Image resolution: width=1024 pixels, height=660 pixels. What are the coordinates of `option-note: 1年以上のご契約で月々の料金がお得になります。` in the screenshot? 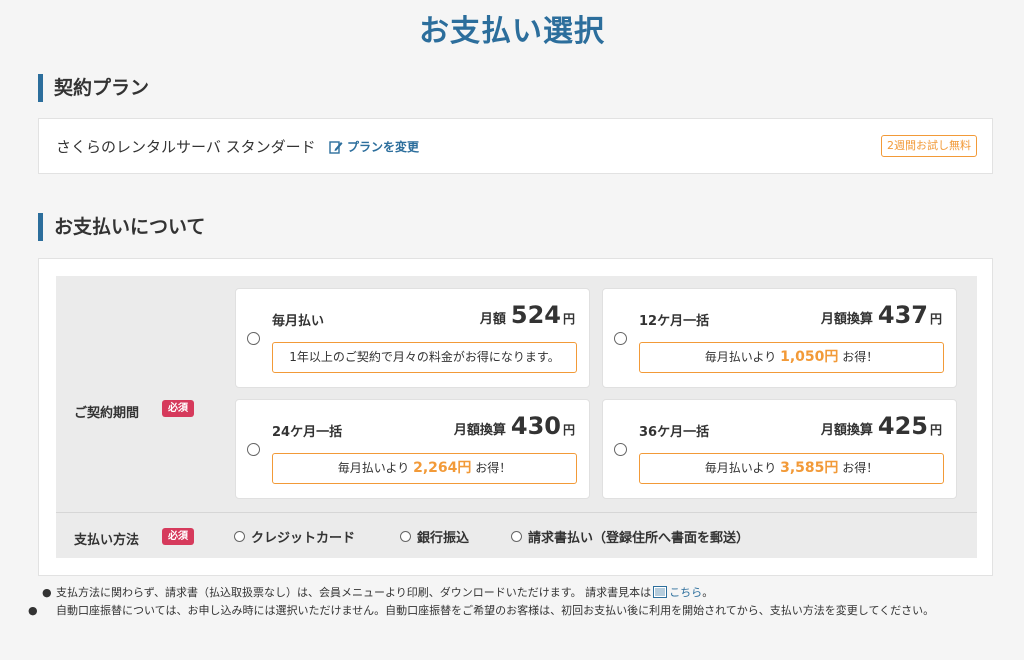 It's located at (424, 357).